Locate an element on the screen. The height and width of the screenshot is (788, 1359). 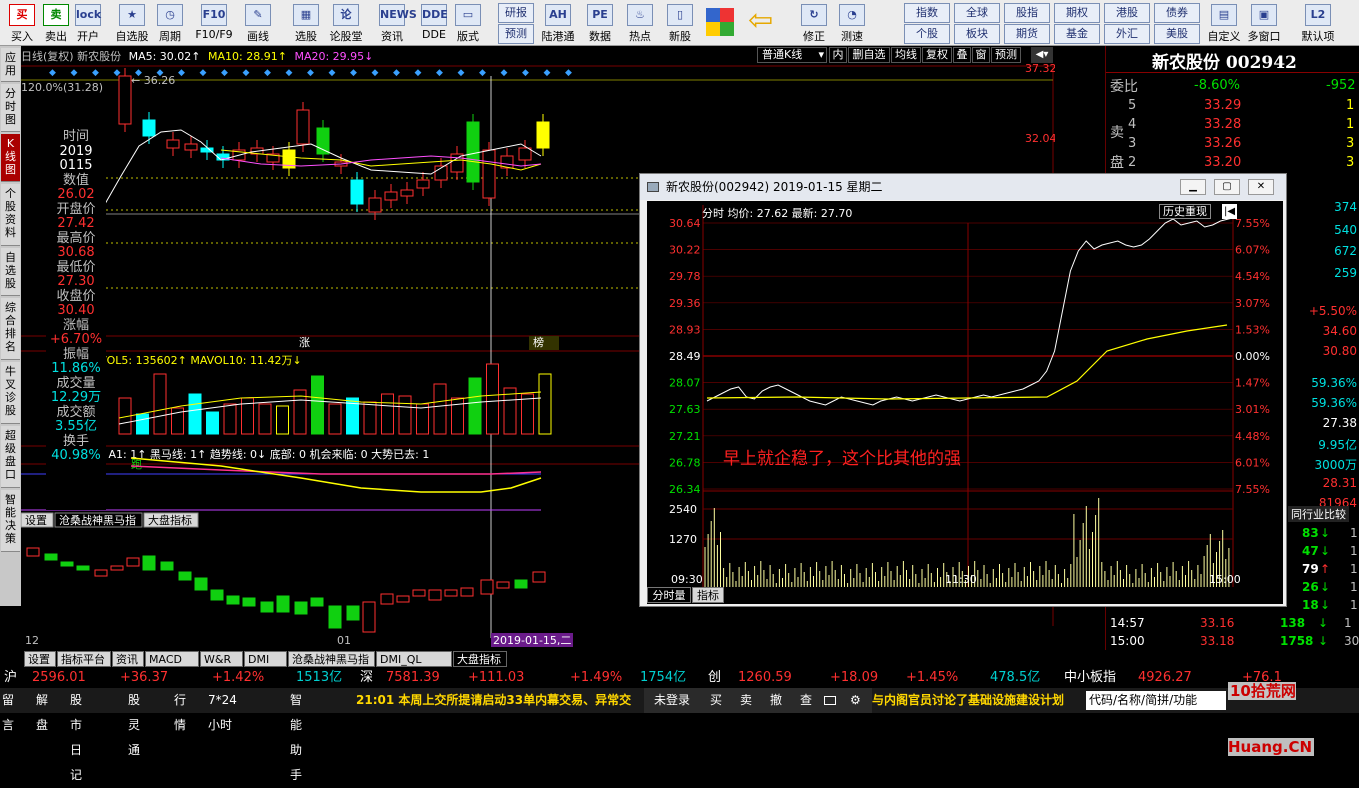
status-item-4: 行情 is located at coordinates (180, 713).